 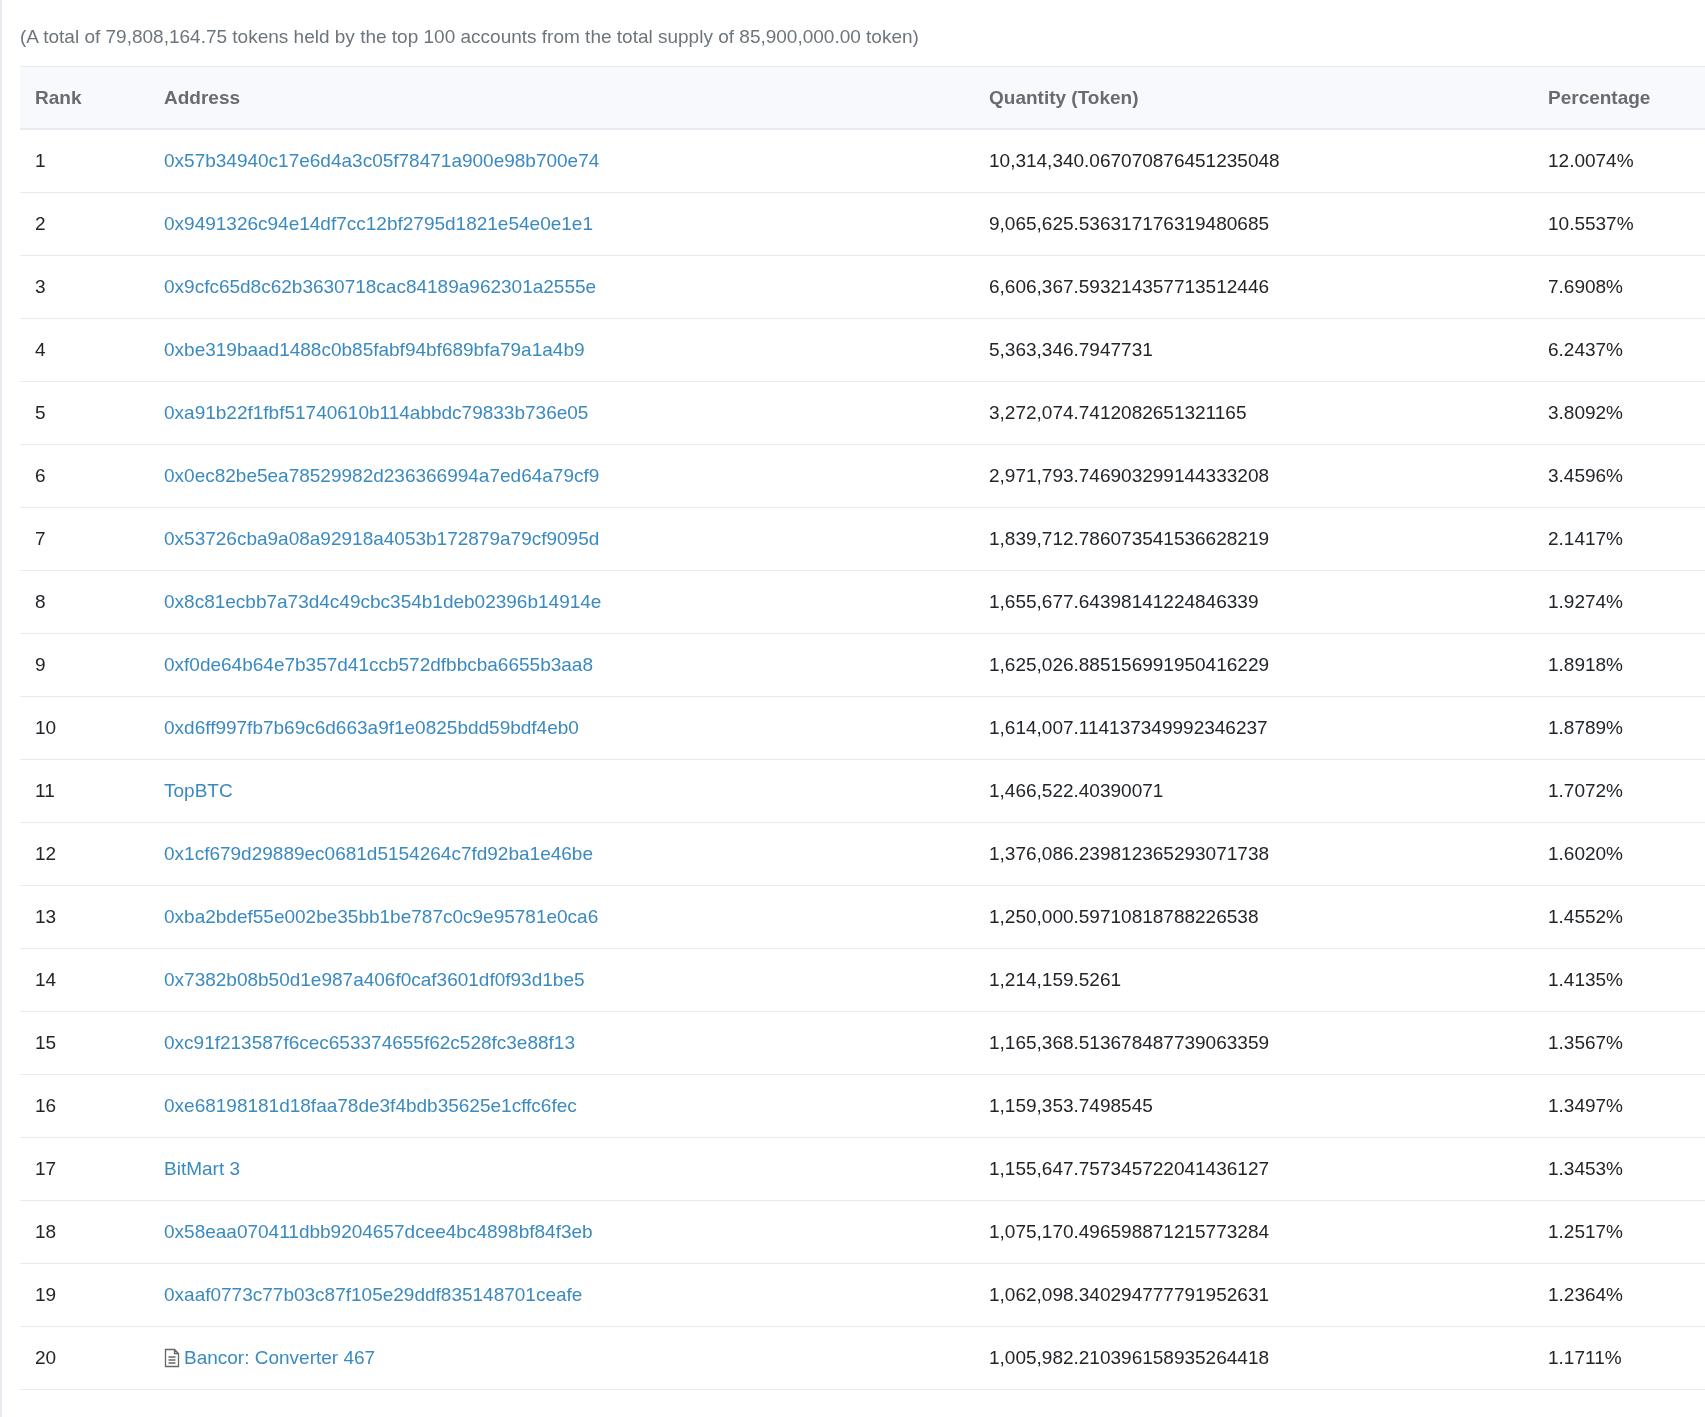 I want to click on quantity-cell-text: 1,625,026.885156991950416229, so click(x=1129, y=665).